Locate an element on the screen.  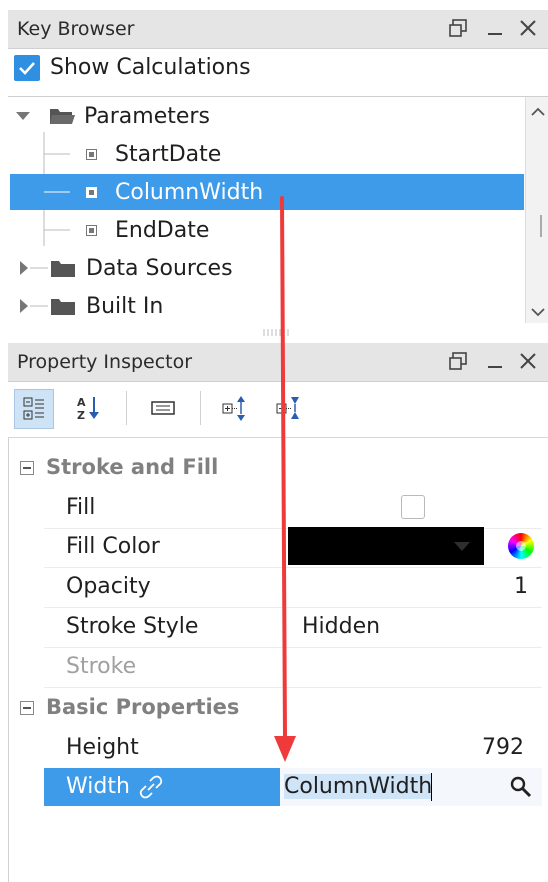
width-label-cell: Width is located at coordinates (162, 787).